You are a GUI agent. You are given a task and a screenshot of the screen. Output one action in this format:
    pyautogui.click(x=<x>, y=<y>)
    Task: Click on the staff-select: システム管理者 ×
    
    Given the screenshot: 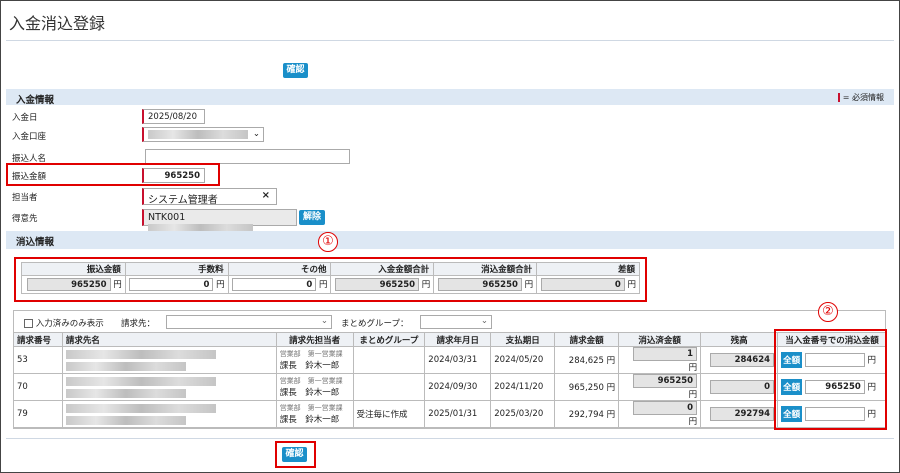 What is the action you would take?
    pyautogui.click(x=209, y=197)
    